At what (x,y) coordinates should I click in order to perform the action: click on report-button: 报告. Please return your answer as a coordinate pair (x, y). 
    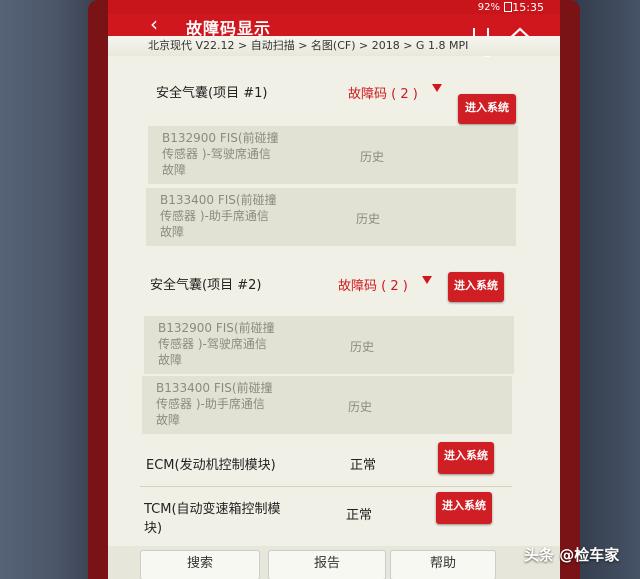
    Looking at the image, I should click on (327, 564).